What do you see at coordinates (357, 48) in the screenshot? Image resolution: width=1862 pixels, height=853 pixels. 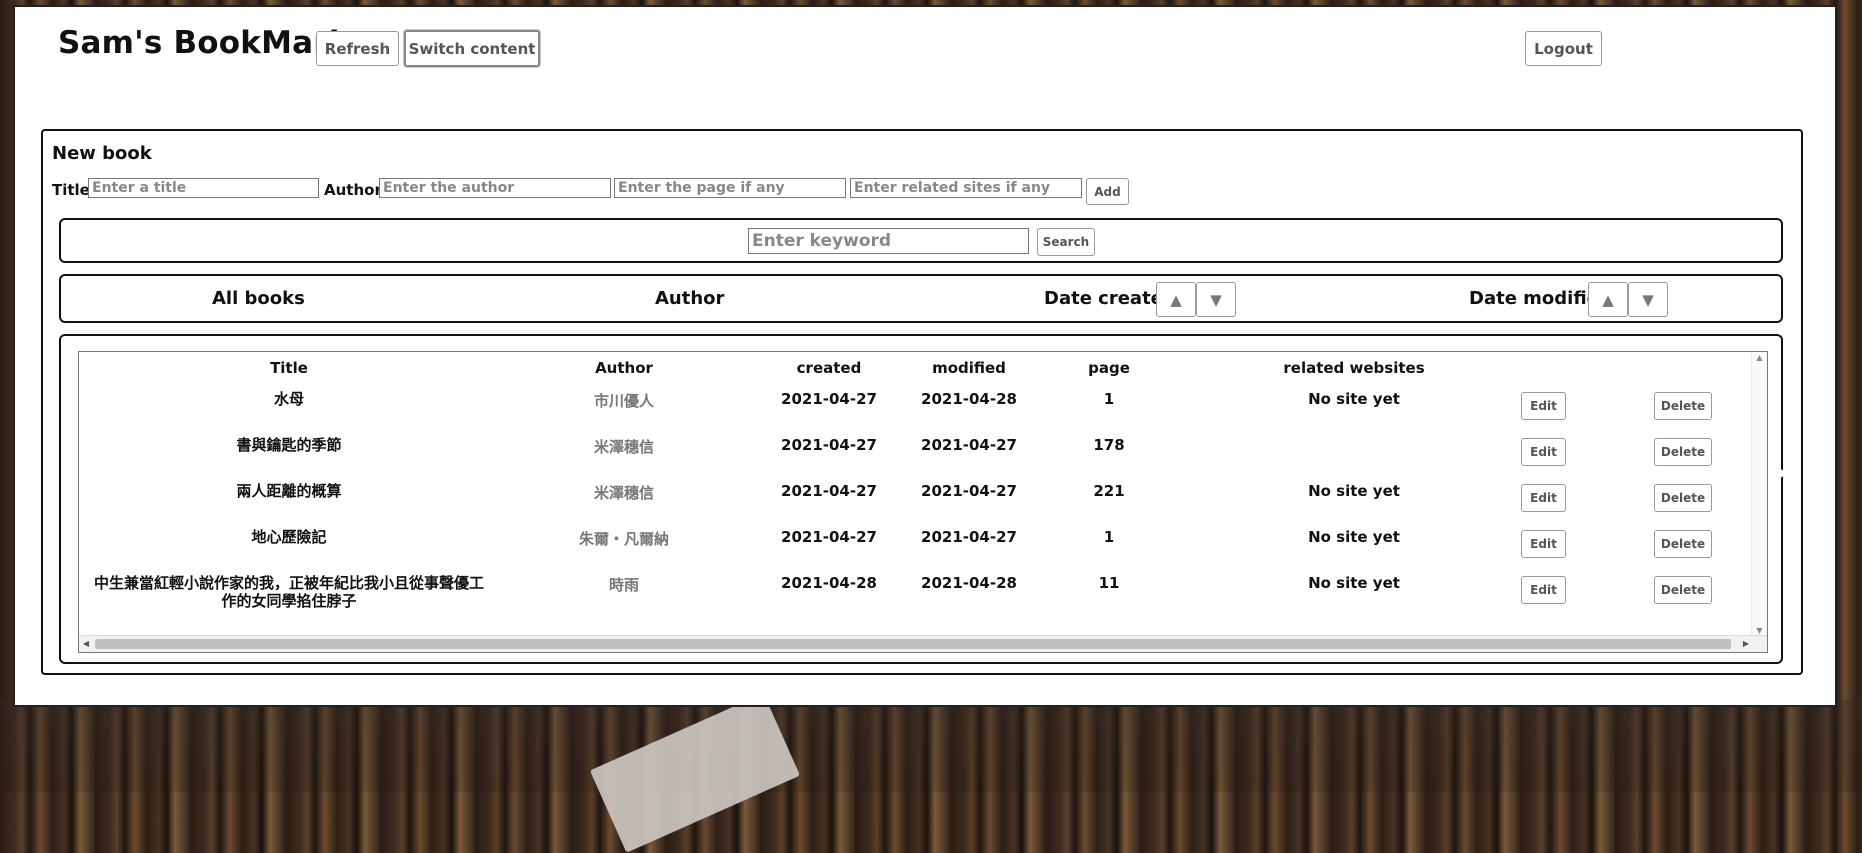 I see `refresh-button: Refresh` at bounding box center [357, 48].